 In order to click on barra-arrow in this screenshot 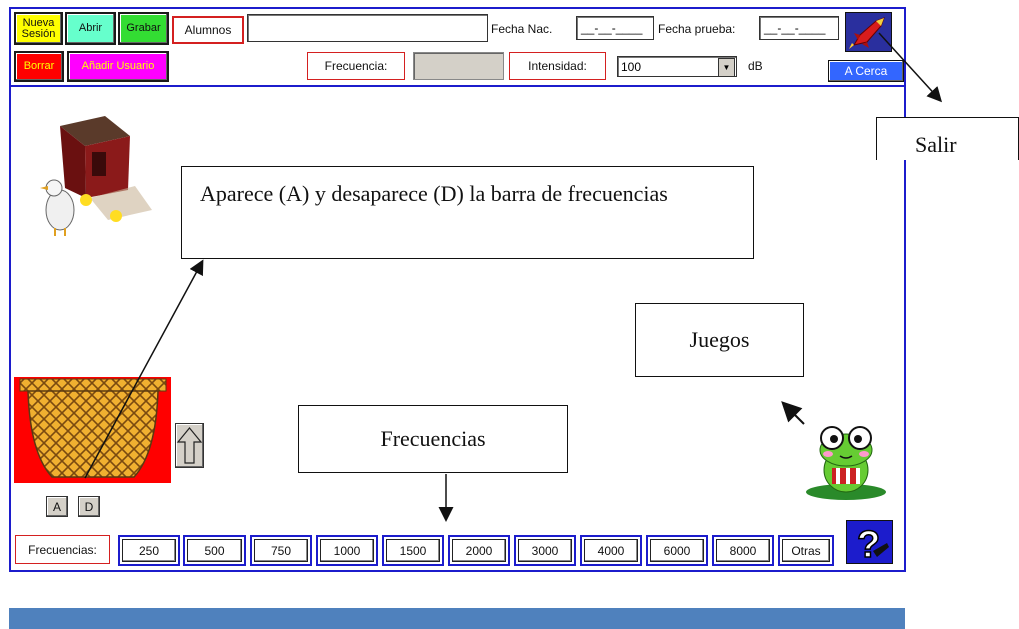, I will do `click(144, 369)`.